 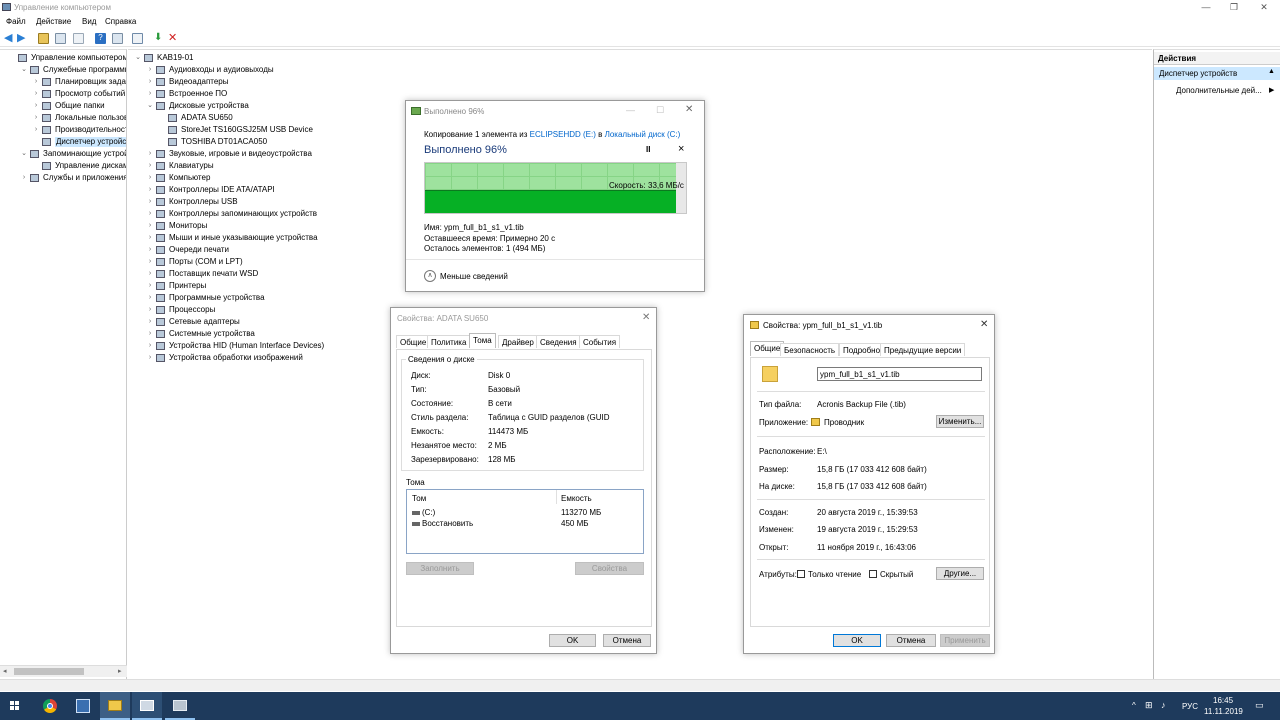 What do you see at coordinates (1134, 705) in the screenshot?
I see `show-hidden-icons: ^` at bounding box center [1134, 705].